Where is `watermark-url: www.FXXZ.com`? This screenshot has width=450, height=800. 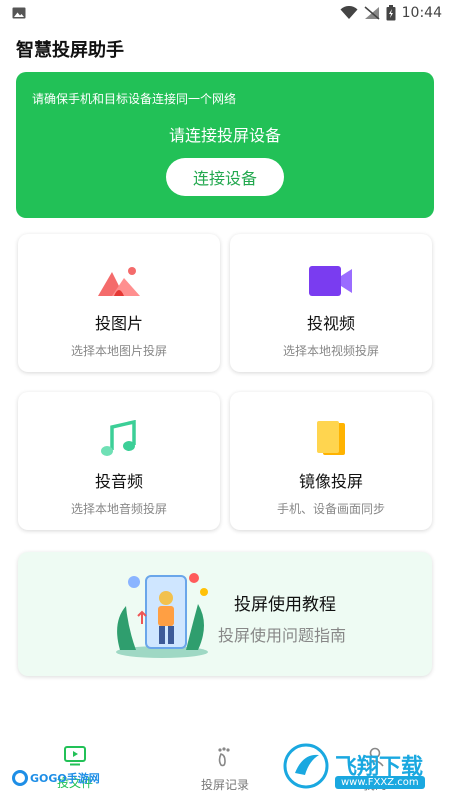 watermark-url: www.FXXZ.com is located at coordinates (380, 782).